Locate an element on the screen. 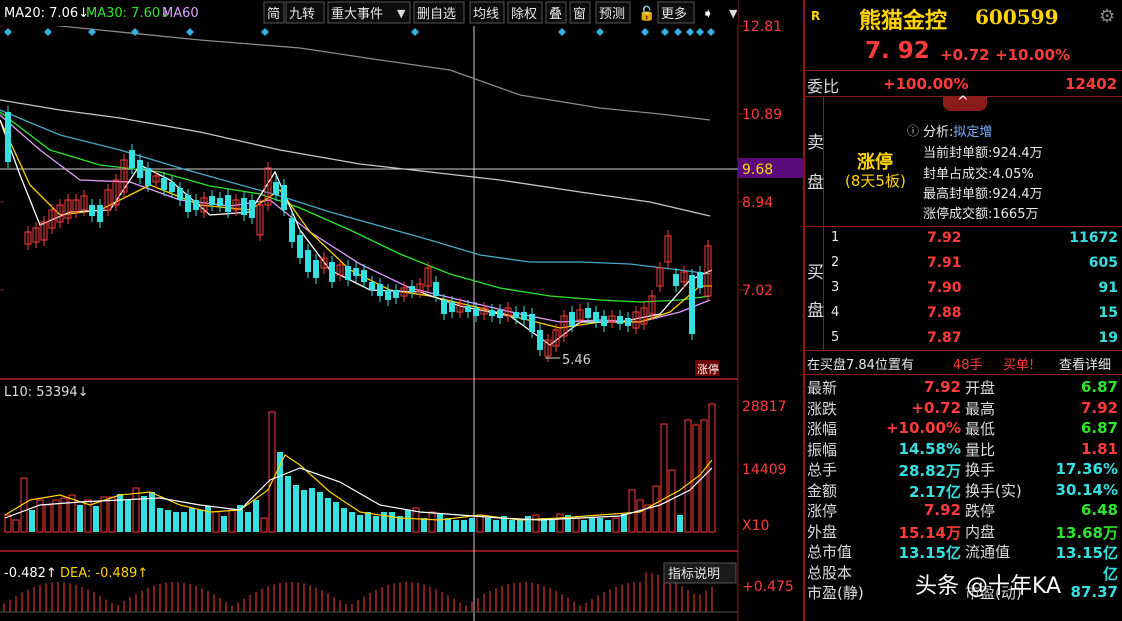 The height and width of the screenshot is (621, 1122). buy-order-row: 3 7.90 91 is located at coordinates (974, 288).